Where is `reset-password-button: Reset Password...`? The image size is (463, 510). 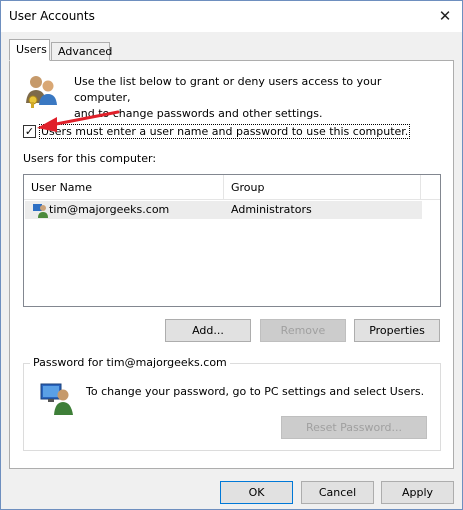 reset-password-button: Reset Password... is located at coordinates (354, 427).